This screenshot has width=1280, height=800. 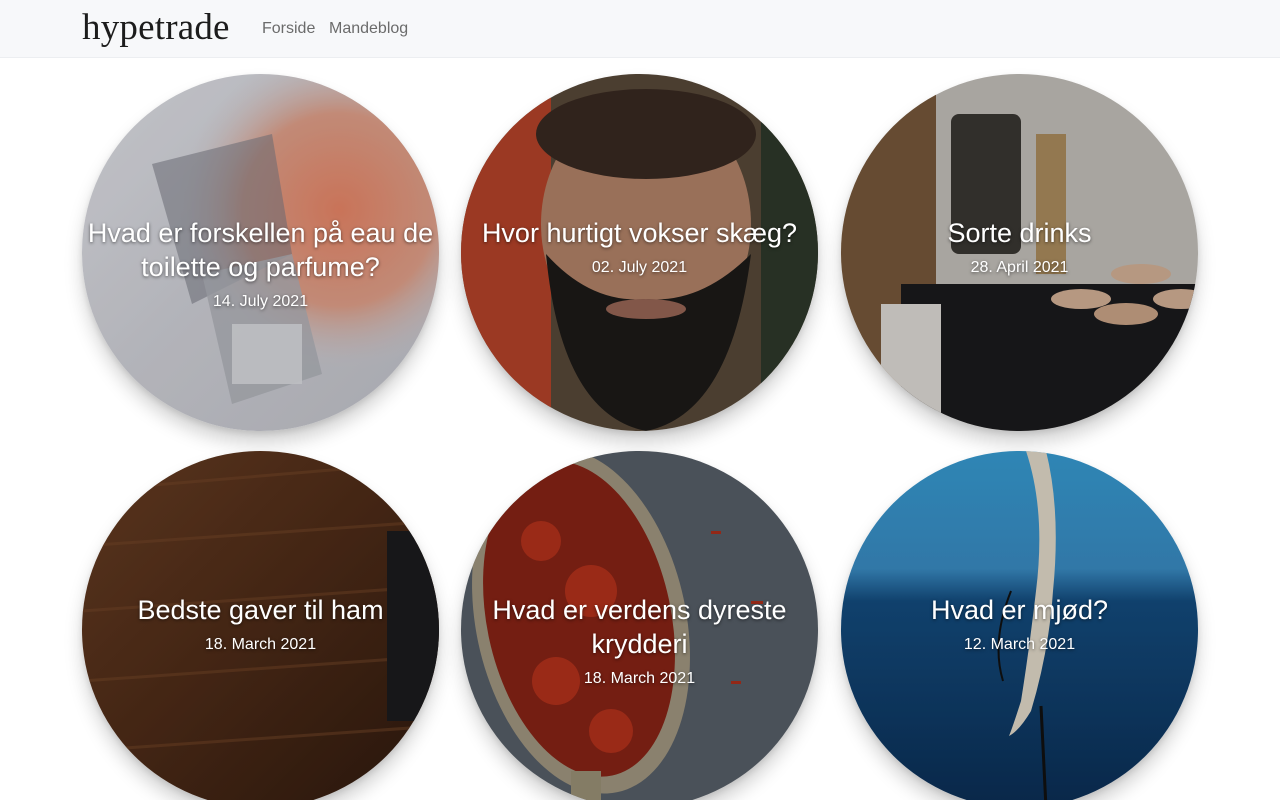 What do you see at coordinates (1019, 233) in the screenshot?
I see `post-title: Sorte drinks` at bounding box center [1019, 233].